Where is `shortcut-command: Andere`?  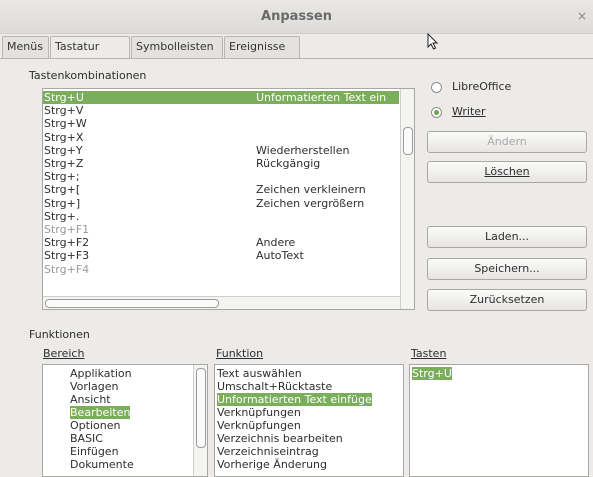 shortcut-command: Andere is located at coordinates (276, 243).